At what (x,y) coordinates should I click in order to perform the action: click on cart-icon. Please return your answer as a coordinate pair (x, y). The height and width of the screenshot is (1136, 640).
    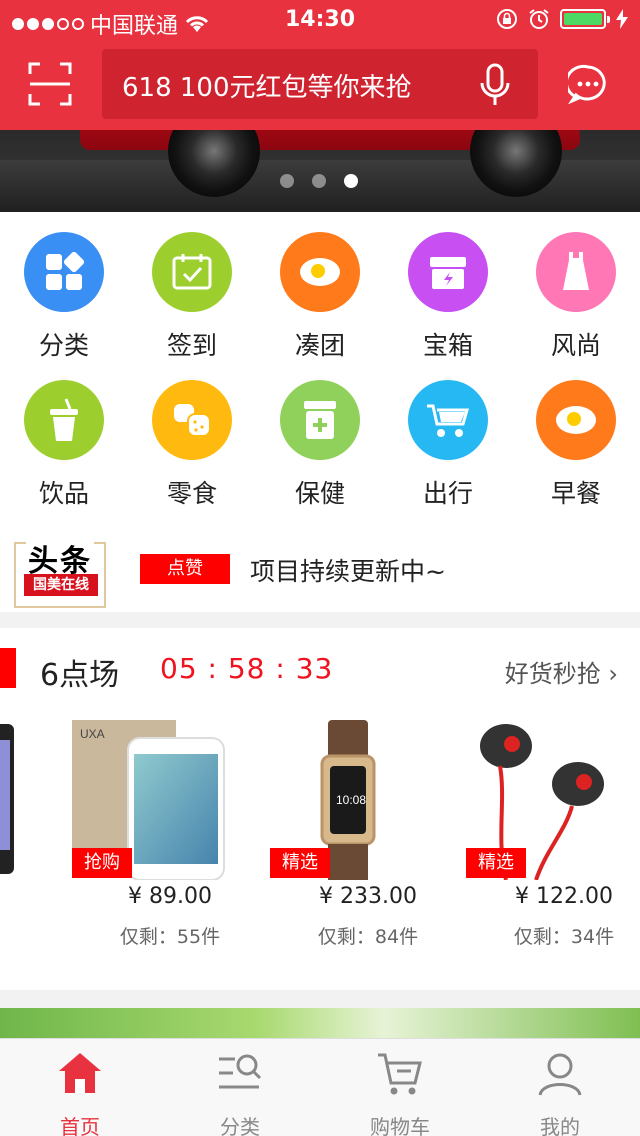
    Looking at the image, I should click on (400, 1074).